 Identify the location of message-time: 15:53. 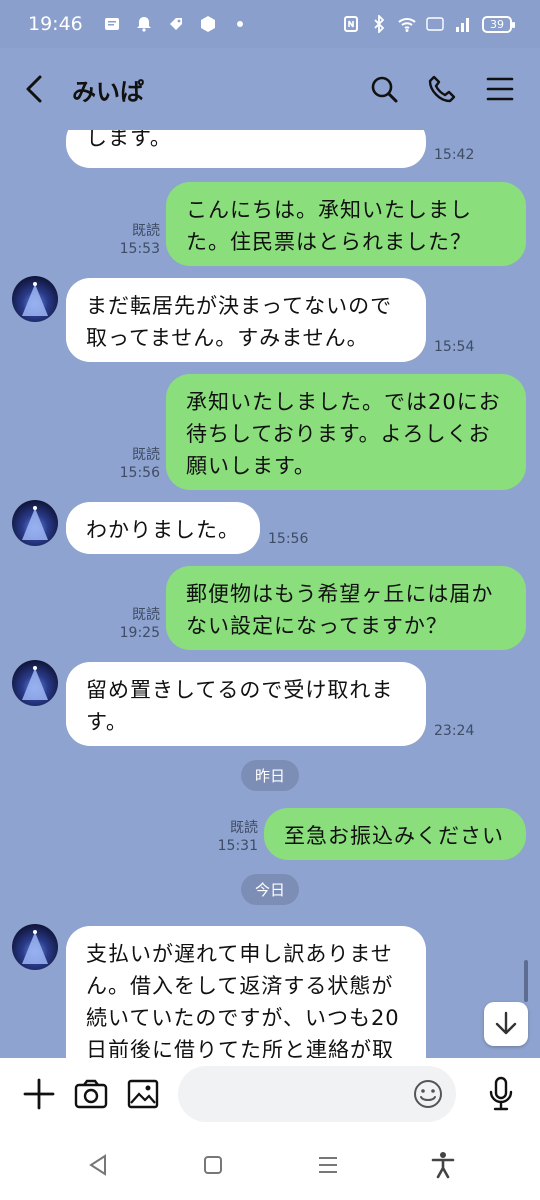
(139, 249).